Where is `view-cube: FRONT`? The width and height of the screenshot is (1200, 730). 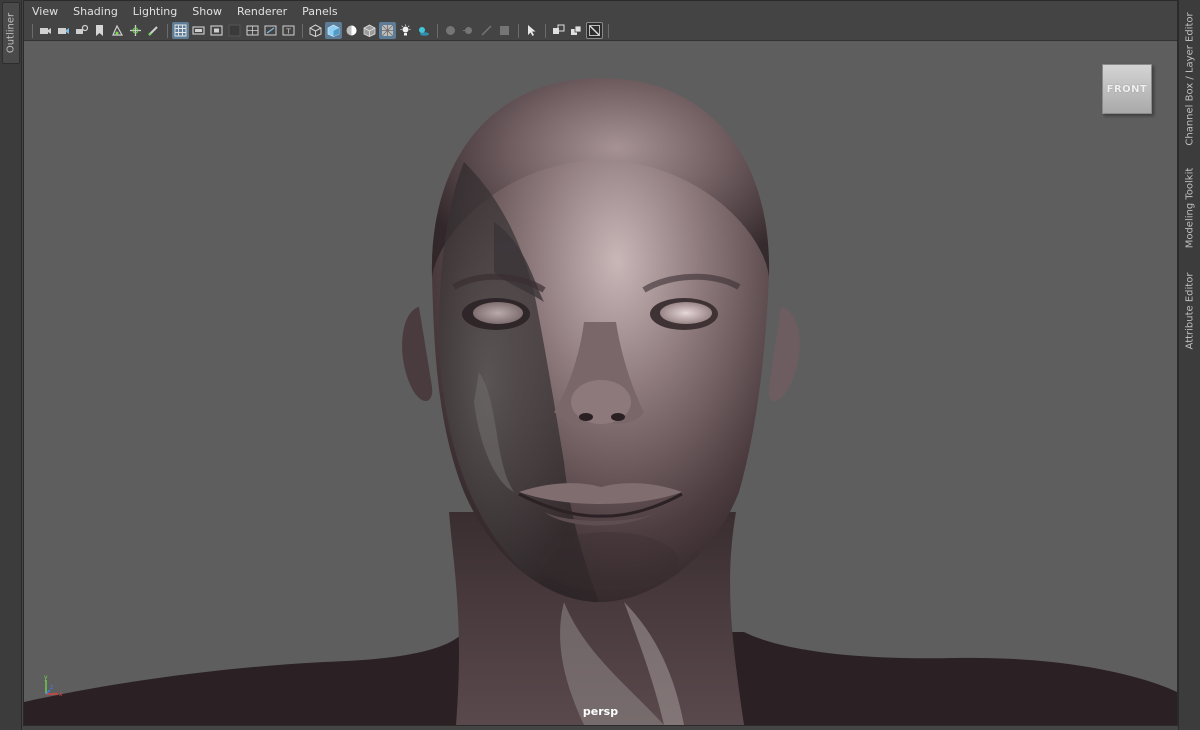
view-cube: FRONT is located at coordinates (1127, 89).